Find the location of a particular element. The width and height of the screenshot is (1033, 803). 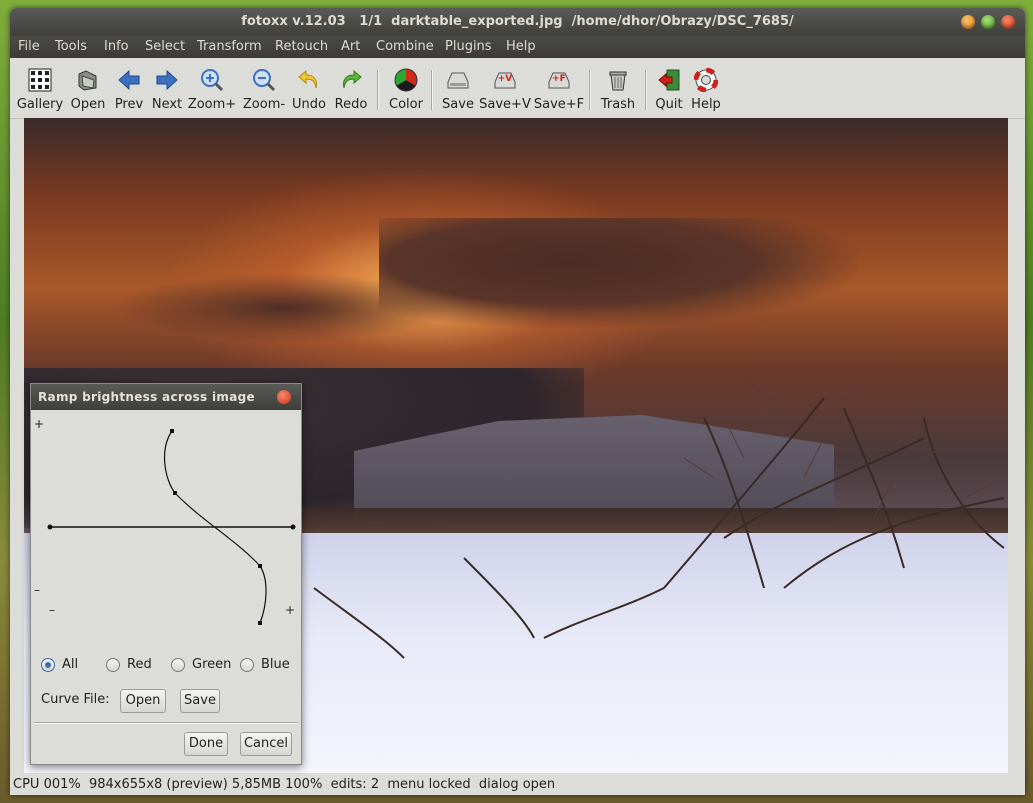

dialog-title: Ramp brightness across image is located at coordinates (146, 397).